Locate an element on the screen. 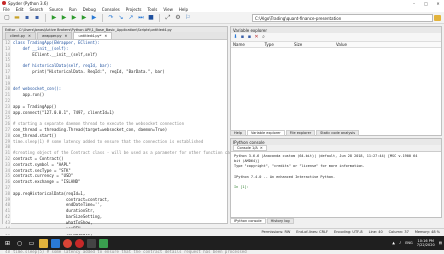 Image resolution: width=444 pixels, height=254 pixels. save-data-icon: ▪ is located at coordinates (242, 37).